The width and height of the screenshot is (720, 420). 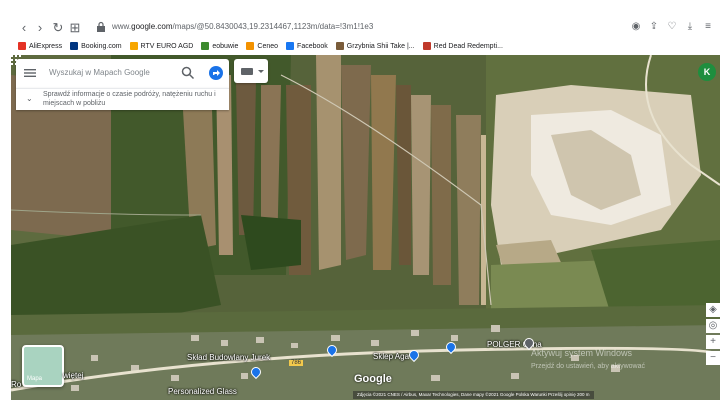 What do you see at coordinates (75, 28) in the screenshot?
I see `tab-grid-icon: ⊞` at bounding box center [75, 28].